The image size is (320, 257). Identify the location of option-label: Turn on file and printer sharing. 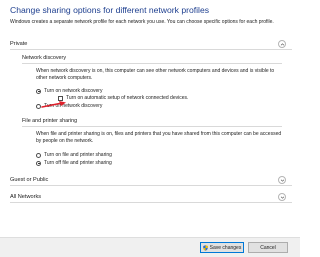
(78, 155).